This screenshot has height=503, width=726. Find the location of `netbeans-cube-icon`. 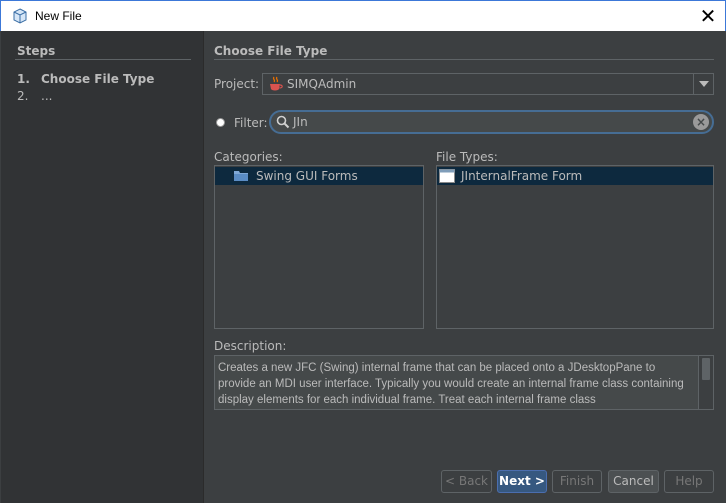

netbeans-cube-icon is located at coordinates (20, 16).